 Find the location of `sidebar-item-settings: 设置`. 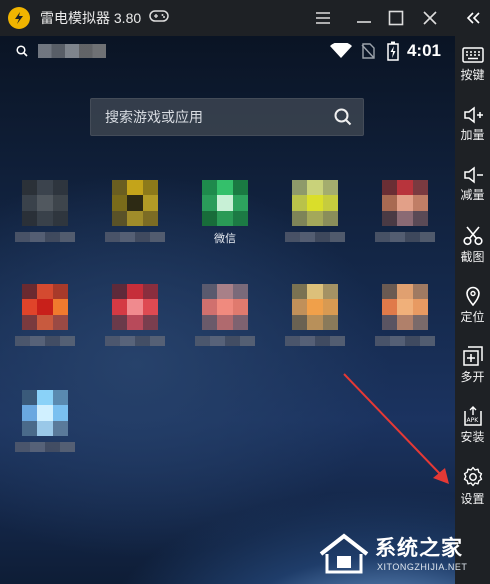

sidebar-item-settings: 设置 is located at coordinates (472, 490).